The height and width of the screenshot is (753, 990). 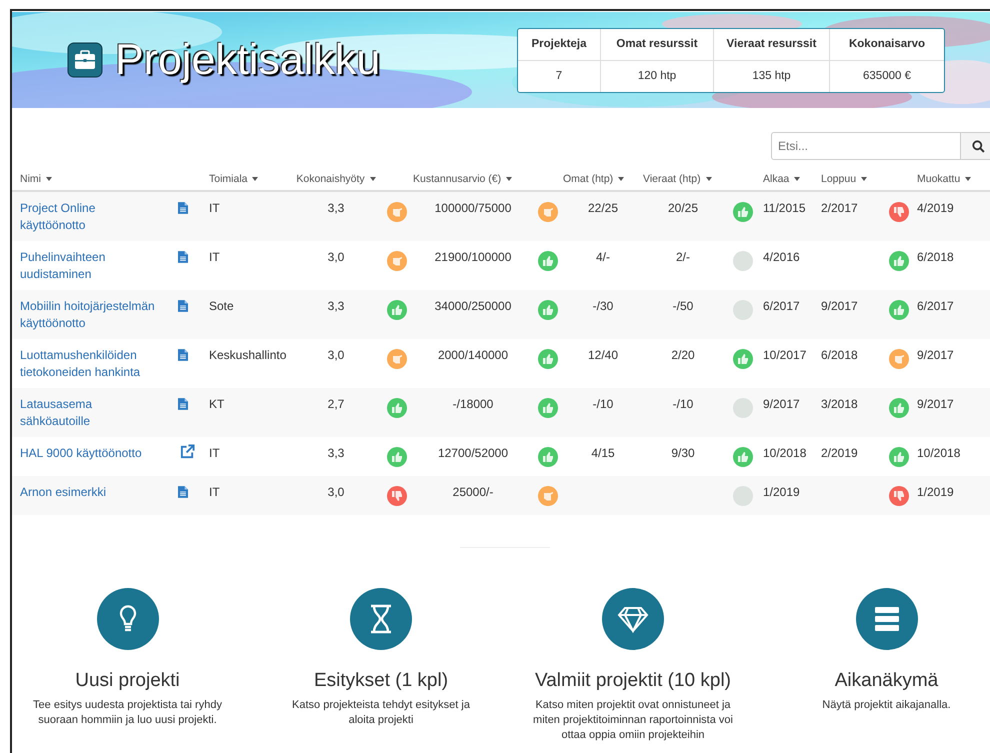 I want to click on project-link: Latausasema sähköautoille, so click(x=90, y=413).